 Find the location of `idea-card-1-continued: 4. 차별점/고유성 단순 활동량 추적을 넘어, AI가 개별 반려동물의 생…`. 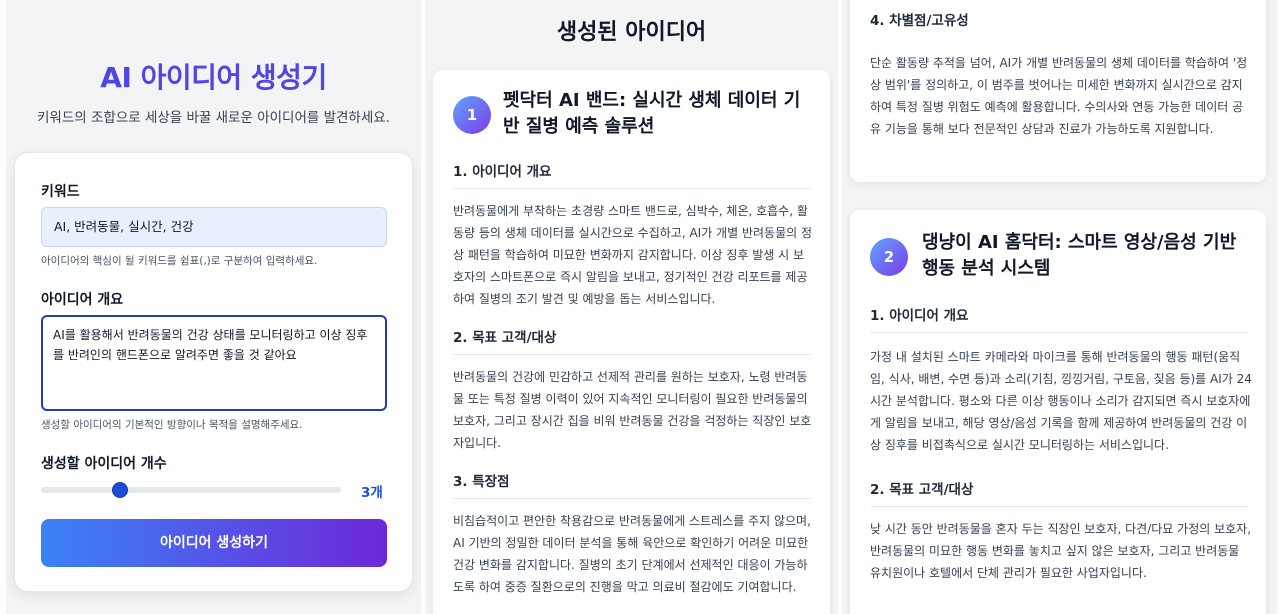

idea-card-1-continued: 4. 차별점/고유성 단순 활동량 추적을 넘어, AI가 개별 반려동물의 생… is located at coordinates (1058, 91).